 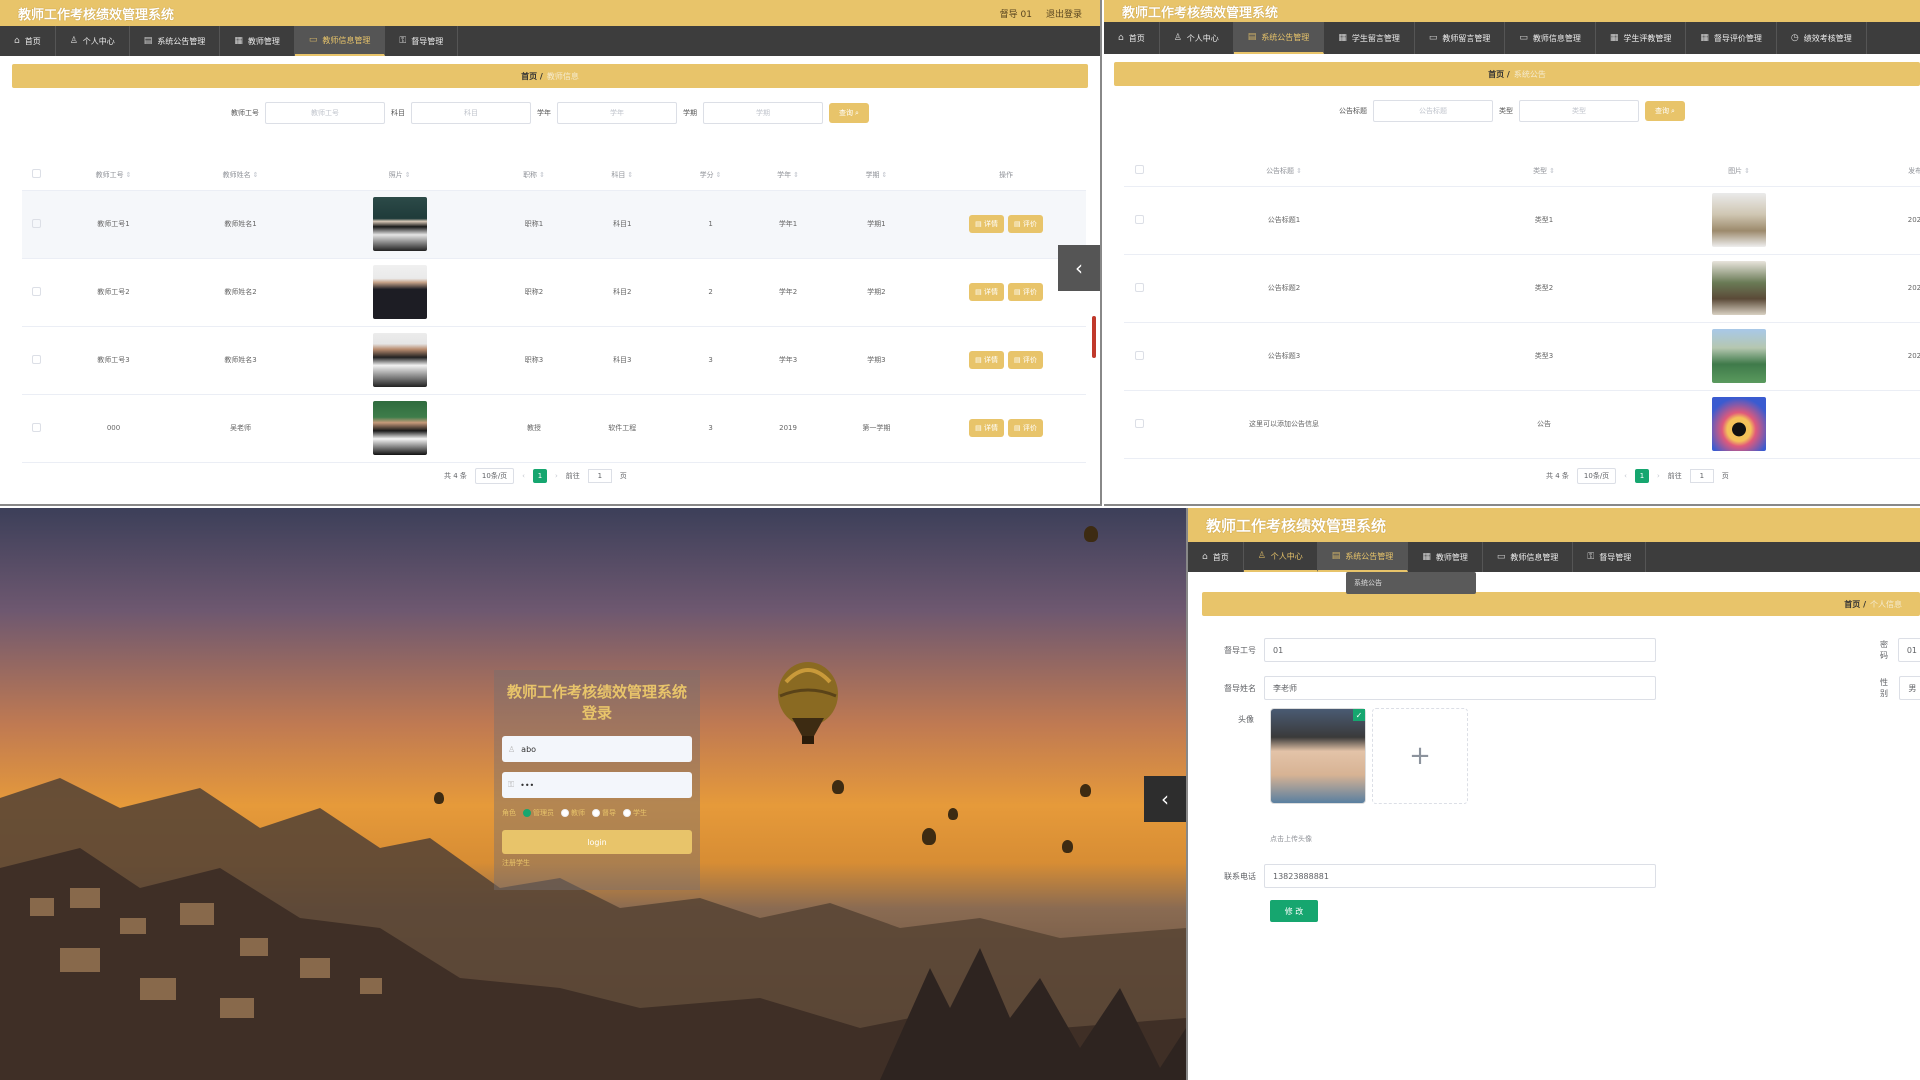 What do you see at coordinates (1522, 220) in the screenshot?
I see `table-row: 公告标题1 类型1 2020-11-2` at bounding box center [1522, 220].